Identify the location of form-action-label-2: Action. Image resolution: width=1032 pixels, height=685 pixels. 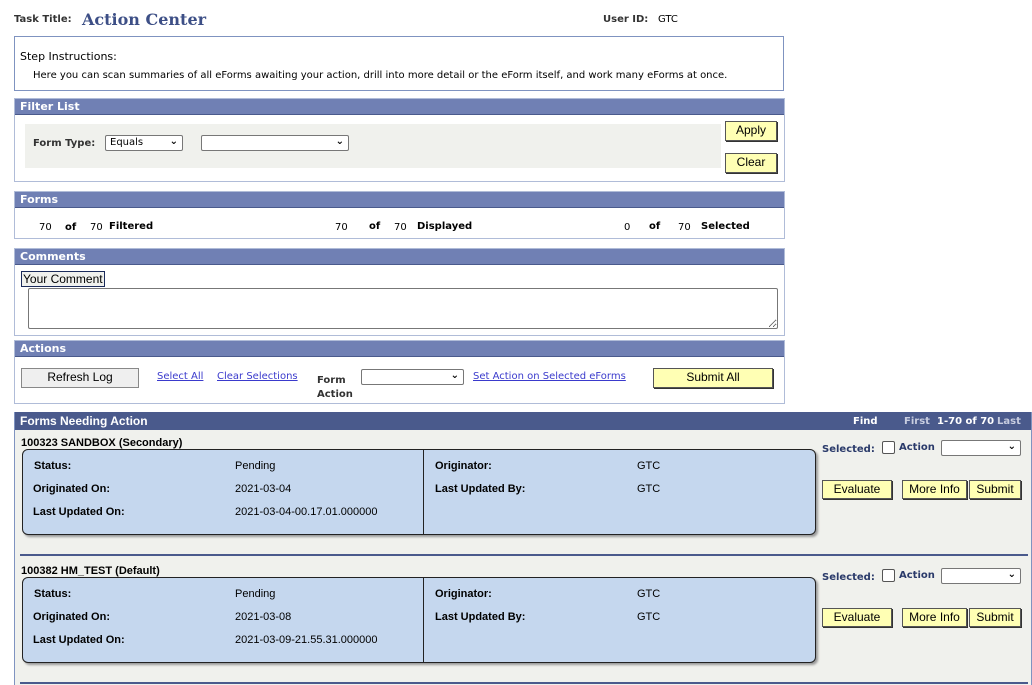
(335, 394).